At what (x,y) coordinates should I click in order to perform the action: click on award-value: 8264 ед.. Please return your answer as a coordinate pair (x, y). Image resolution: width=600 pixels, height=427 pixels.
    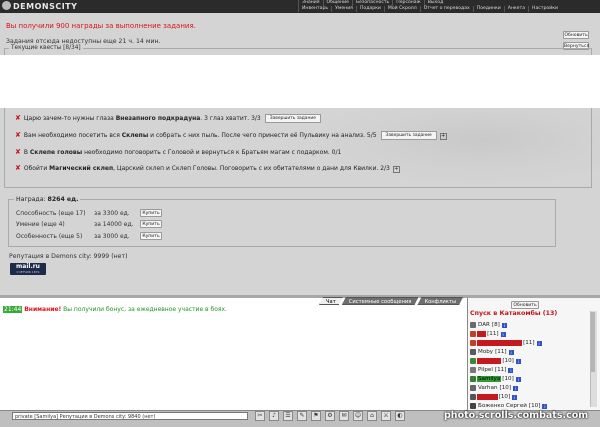
    Looking at the image, I should click on (63, 199).